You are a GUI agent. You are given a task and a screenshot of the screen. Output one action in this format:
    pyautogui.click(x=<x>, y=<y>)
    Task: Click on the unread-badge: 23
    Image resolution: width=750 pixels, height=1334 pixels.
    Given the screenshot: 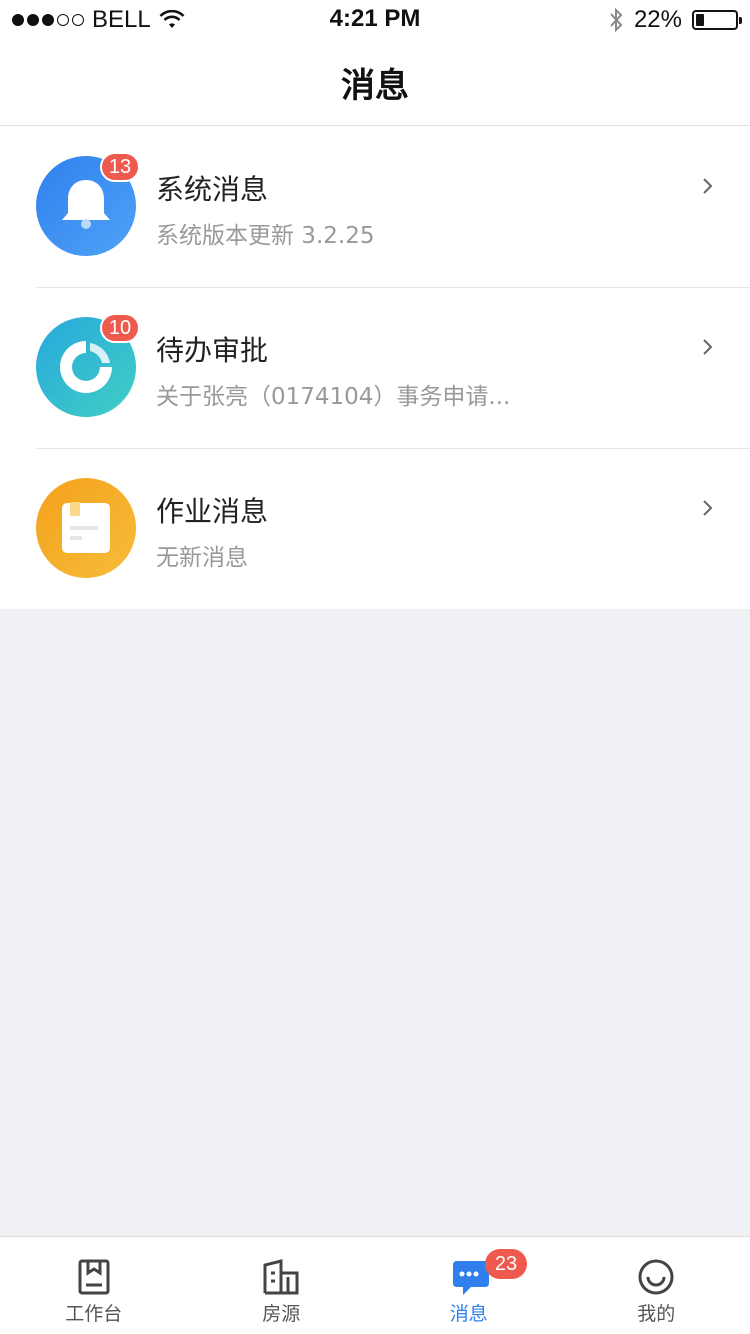 What is the action you would take?
    pyautogui.click(x=506, y=1264)
    